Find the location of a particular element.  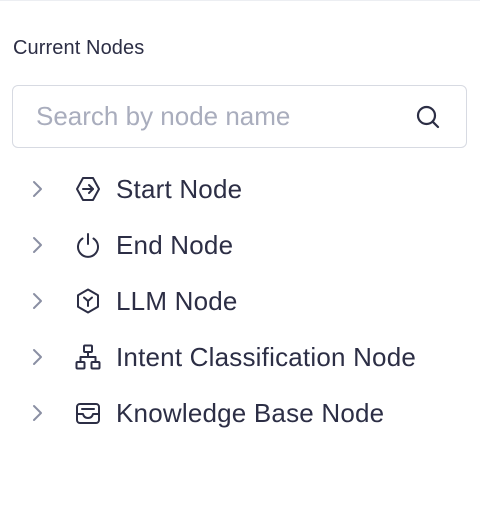

inbox-icon is located at coordinates (88, 413).